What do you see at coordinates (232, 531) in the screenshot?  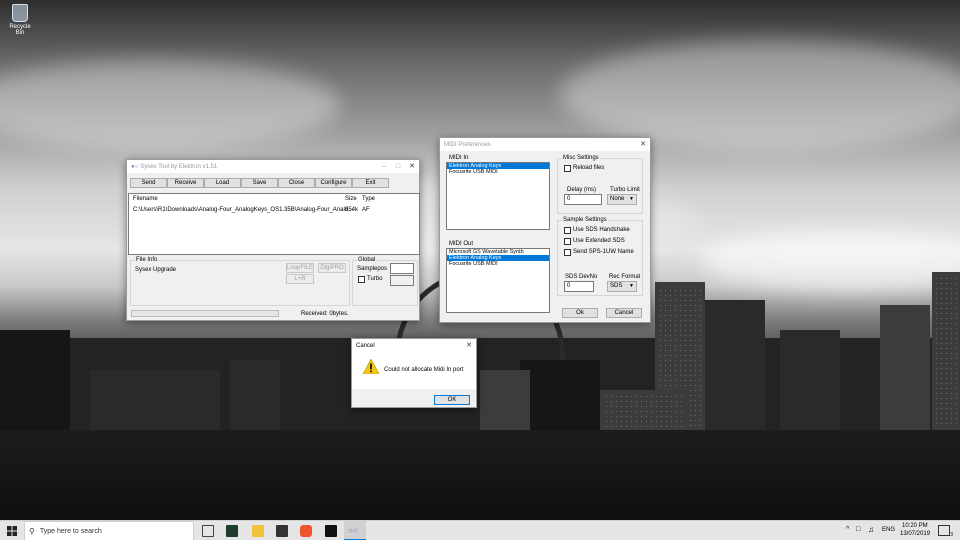 I see `stocks-app-icon` at bounding box center [232, 531].